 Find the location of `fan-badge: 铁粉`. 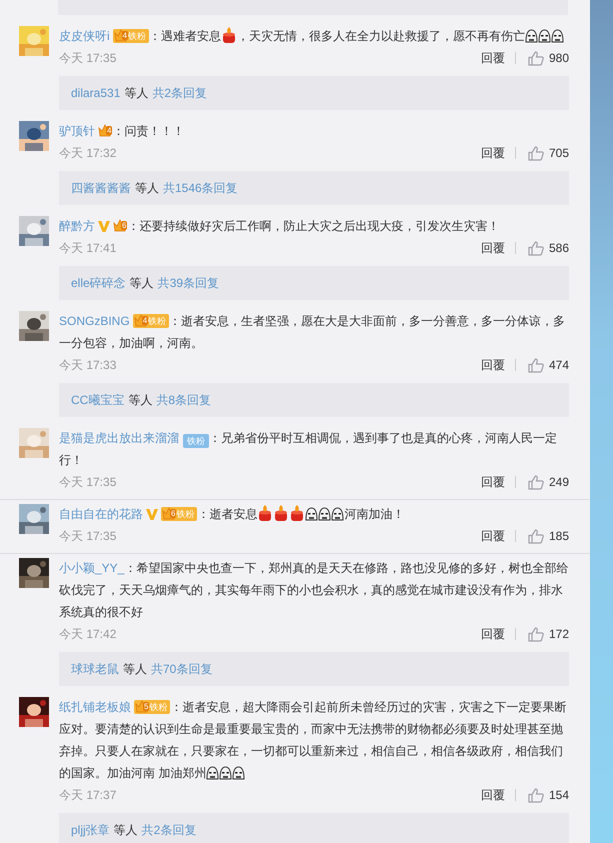

fan-badge: 铁粉 is located at coordinates (196, 441).